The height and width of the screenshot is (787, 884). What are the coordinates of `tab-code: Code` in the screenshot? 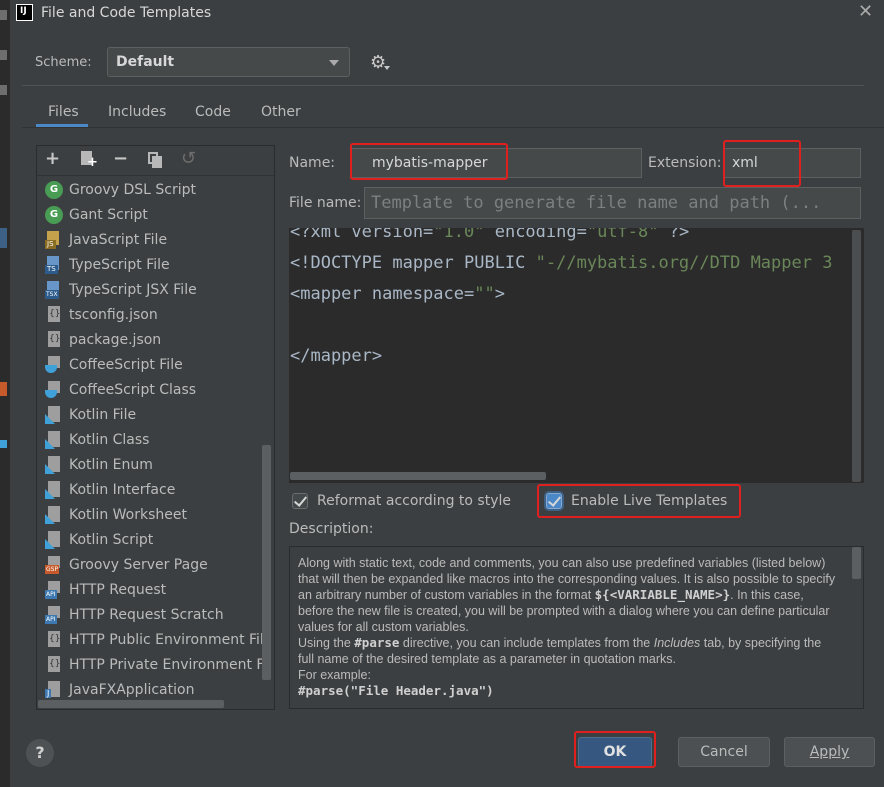 It's located at (213, 112).